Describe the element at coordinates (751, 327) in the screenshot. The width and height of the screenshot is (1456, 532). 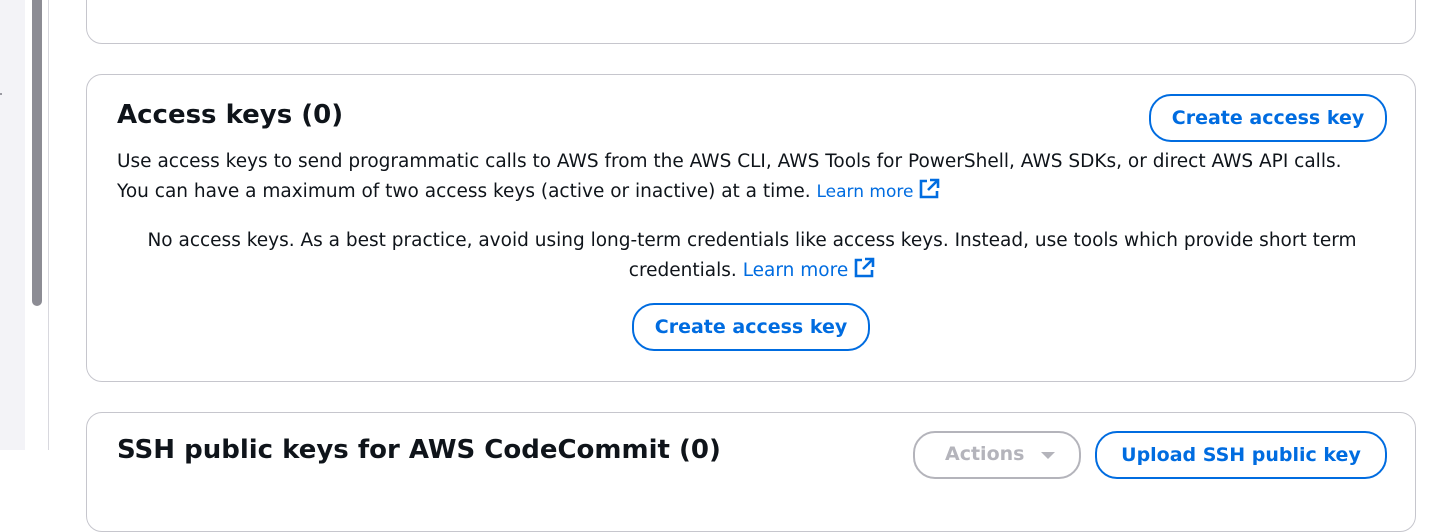
I see `empty-create-access-key-button: Create access key` at that location.